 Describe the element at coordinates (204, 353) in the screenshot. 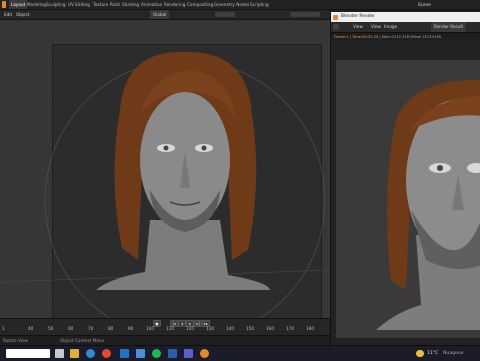

I see `blender-taskbar-icon` at that location.